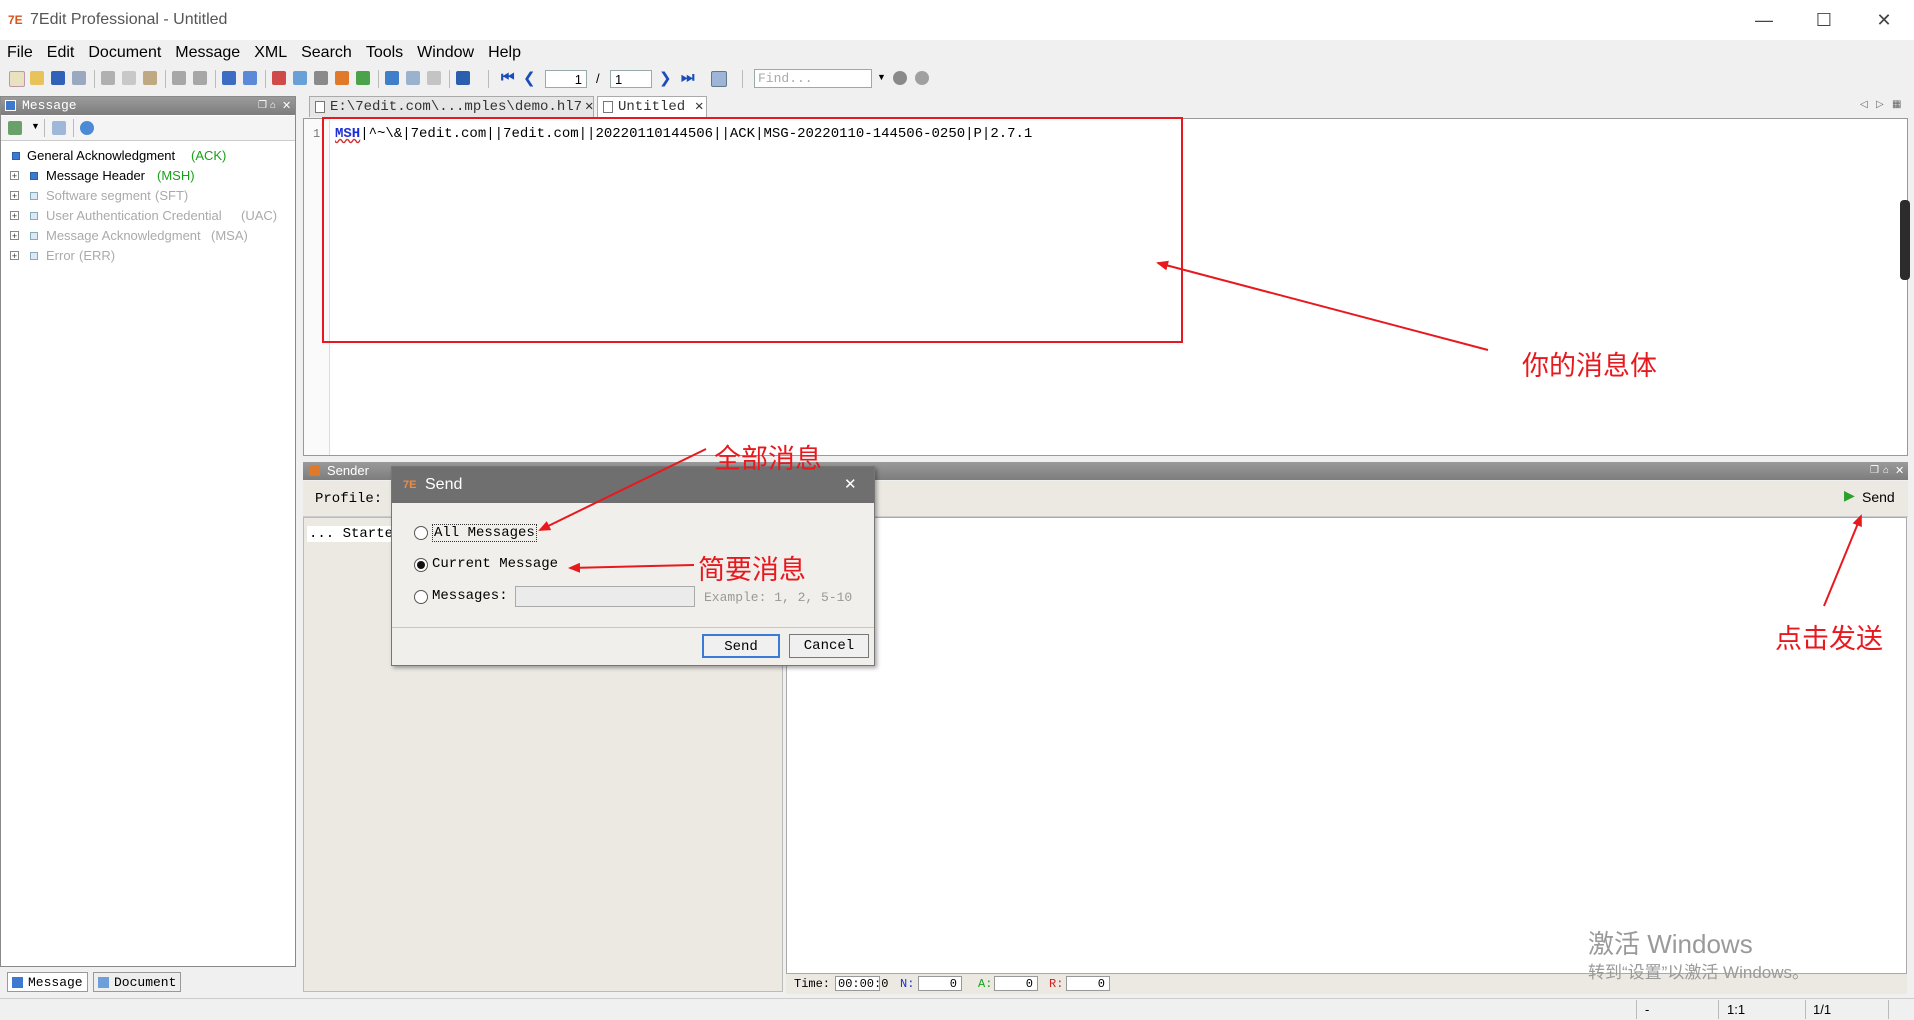 This screenshot has width=1914, height=1020. I want to click on annotation-click-send: 点击发送, so click(1829, 639).